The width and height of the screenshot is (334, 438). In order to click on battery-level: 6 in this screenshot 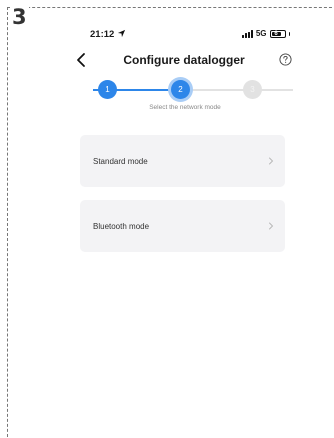, I will do `click(276, 33)`.